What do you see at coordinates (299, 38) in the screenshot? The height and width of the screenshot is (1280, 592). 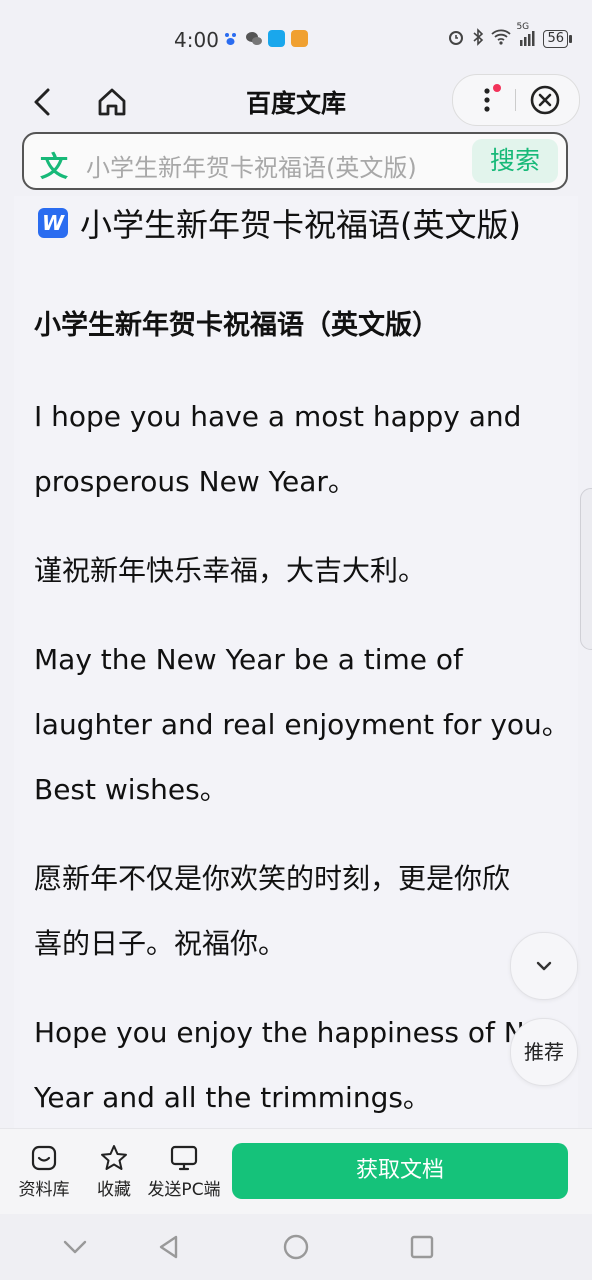 I see `game-app-icon` at bounding box center [299, 38].